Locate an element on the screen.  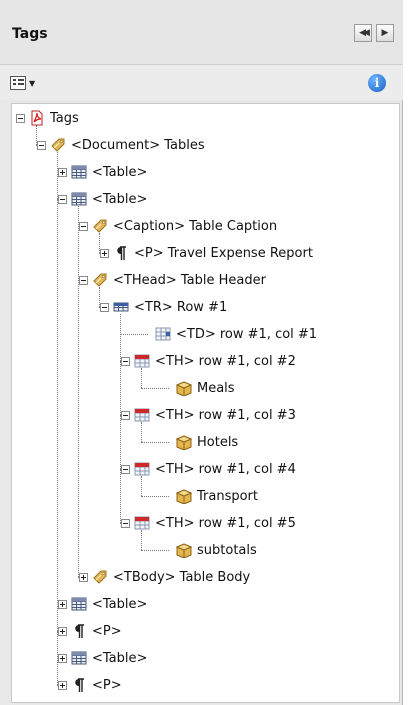
tree-node-thead-table-header: <THead> Table Header is located at coordinates (172, 280).